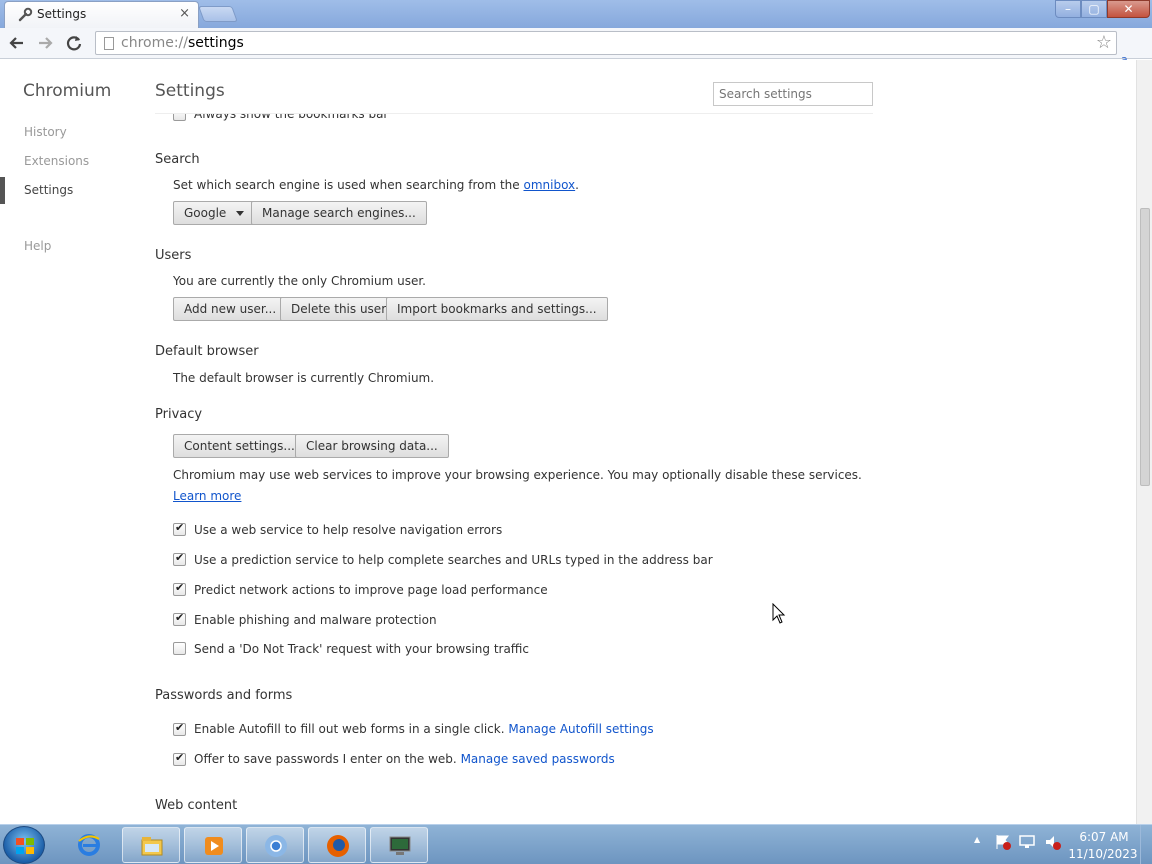  What do you see at coordinates (1003, 842) in the screenshot?
I see `action-center-flag-icon` at bounding box center [1003, 842].